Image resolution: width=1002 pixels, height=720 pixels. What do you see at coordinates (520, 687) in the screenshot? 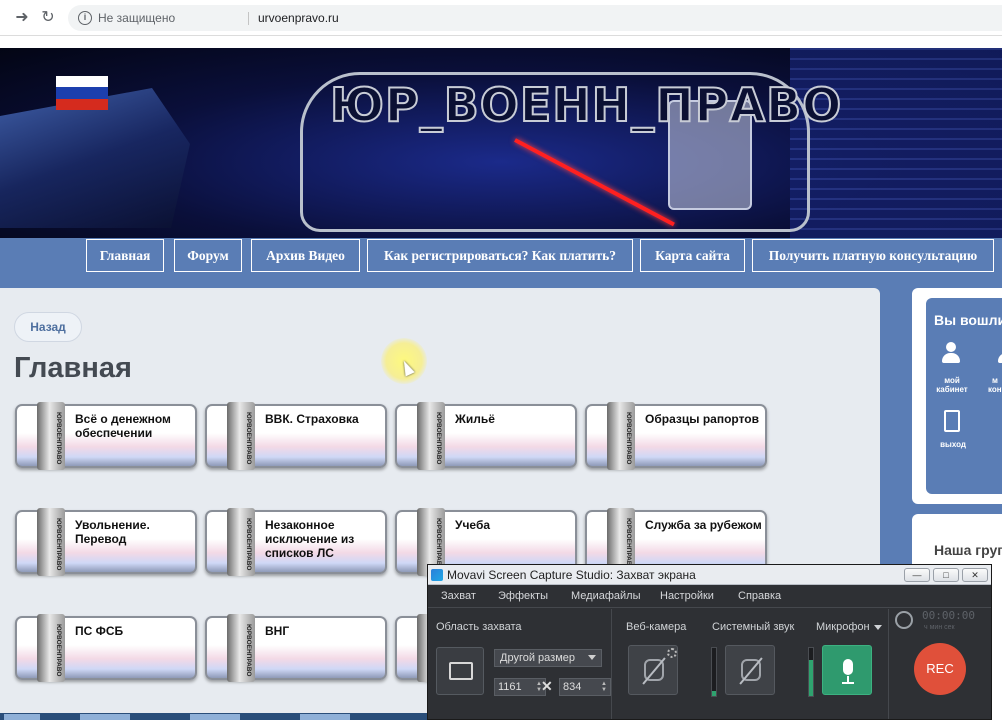
I see `width-field: 1161 ▲ ▼` at bounding box center [520, 687].